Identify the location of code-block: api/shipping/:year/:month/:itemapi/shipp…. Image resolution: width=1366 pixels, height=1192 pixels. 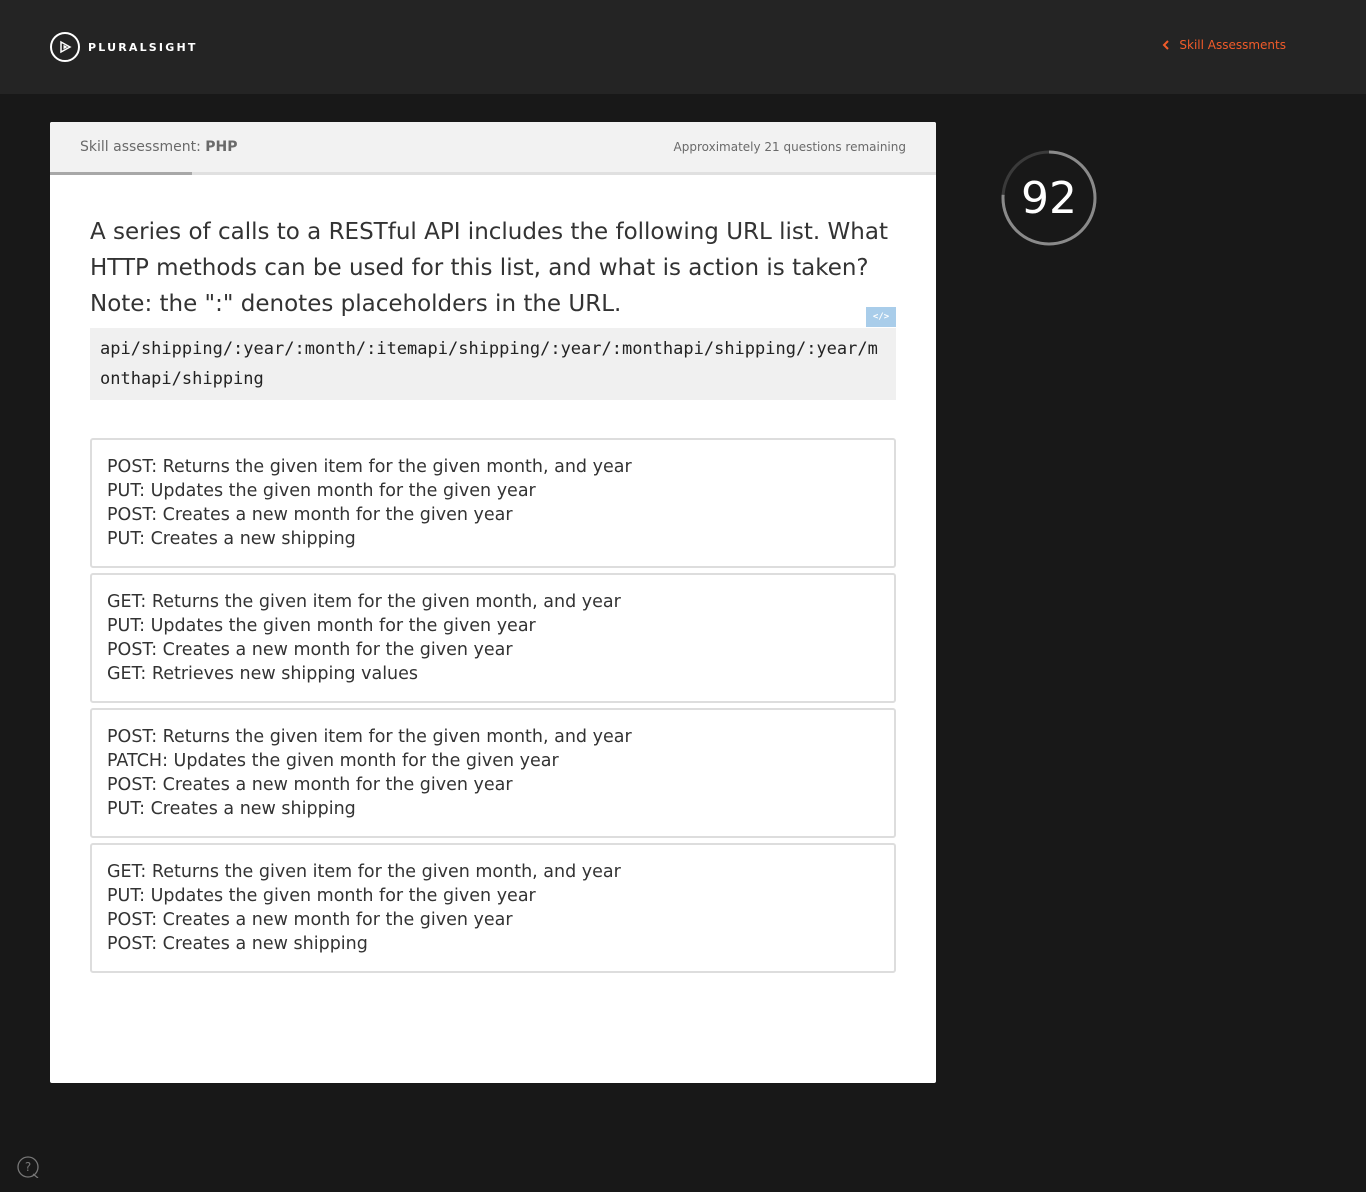
(493, 364).